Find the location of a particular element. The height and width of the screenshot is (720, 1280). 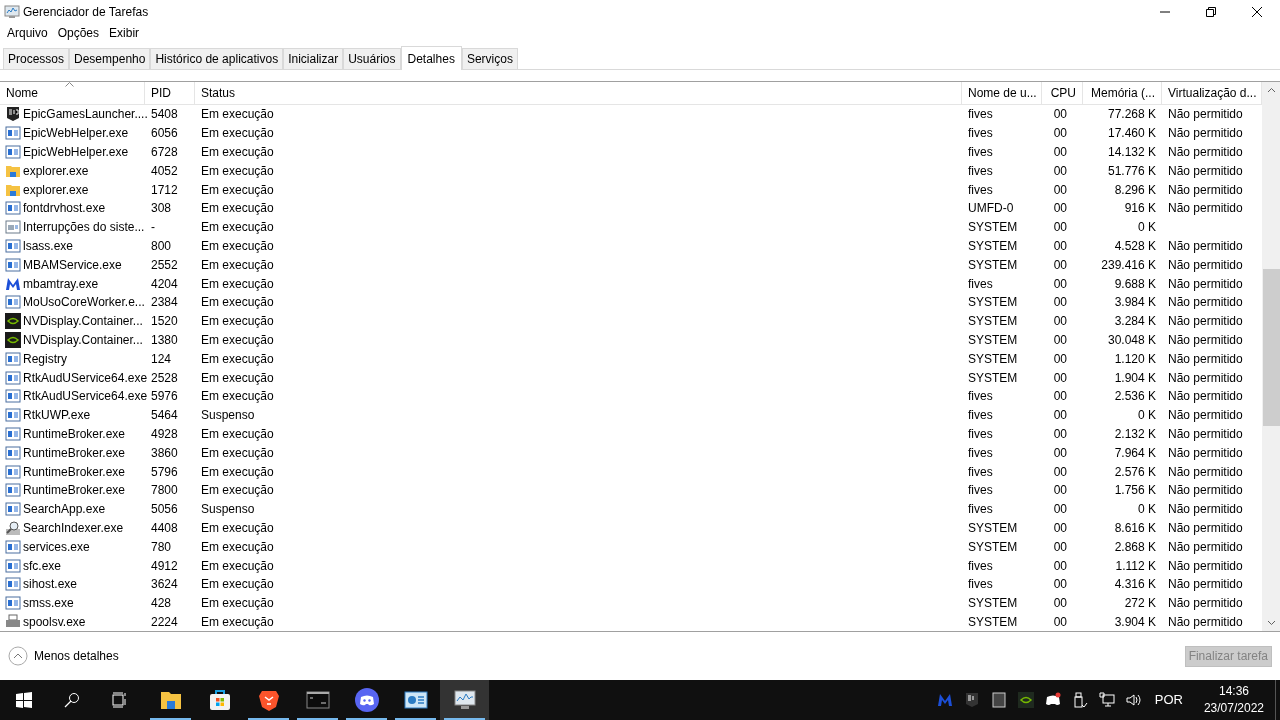

table-cell-text: 5408 is located at coordinates (164, 115).